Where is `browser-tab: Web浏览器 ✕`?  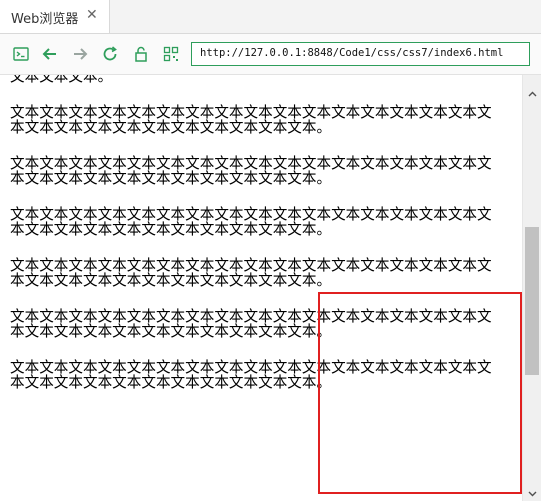 browser-tab: Web浏览器 ✕ is located at coordinates (55, 16).